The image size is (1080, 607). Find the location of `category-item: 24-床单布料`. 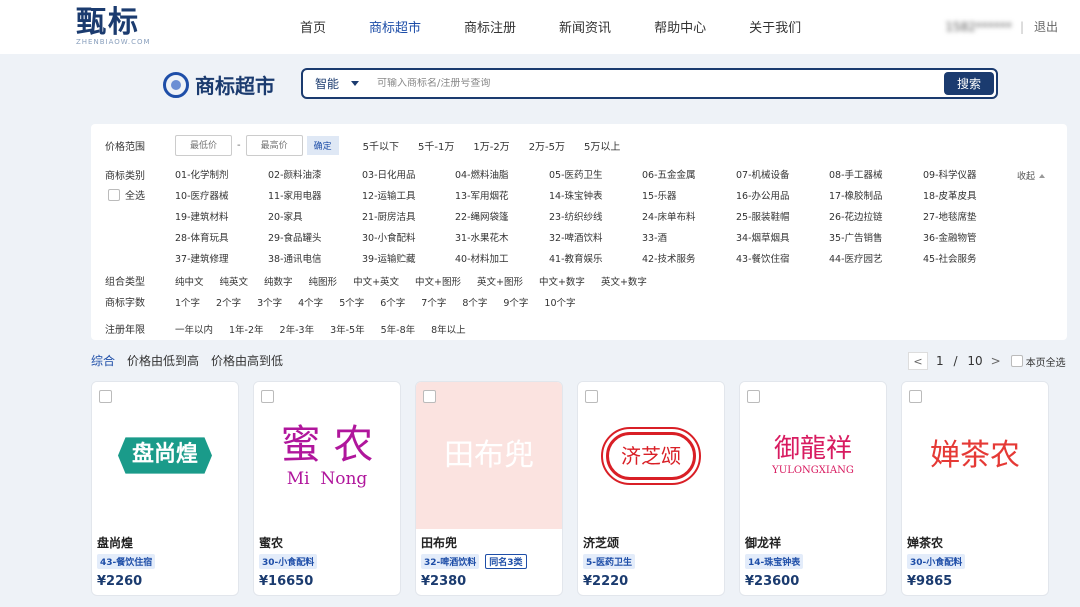

category-item: 24-床单布料 is located at coordinates (669, 216).